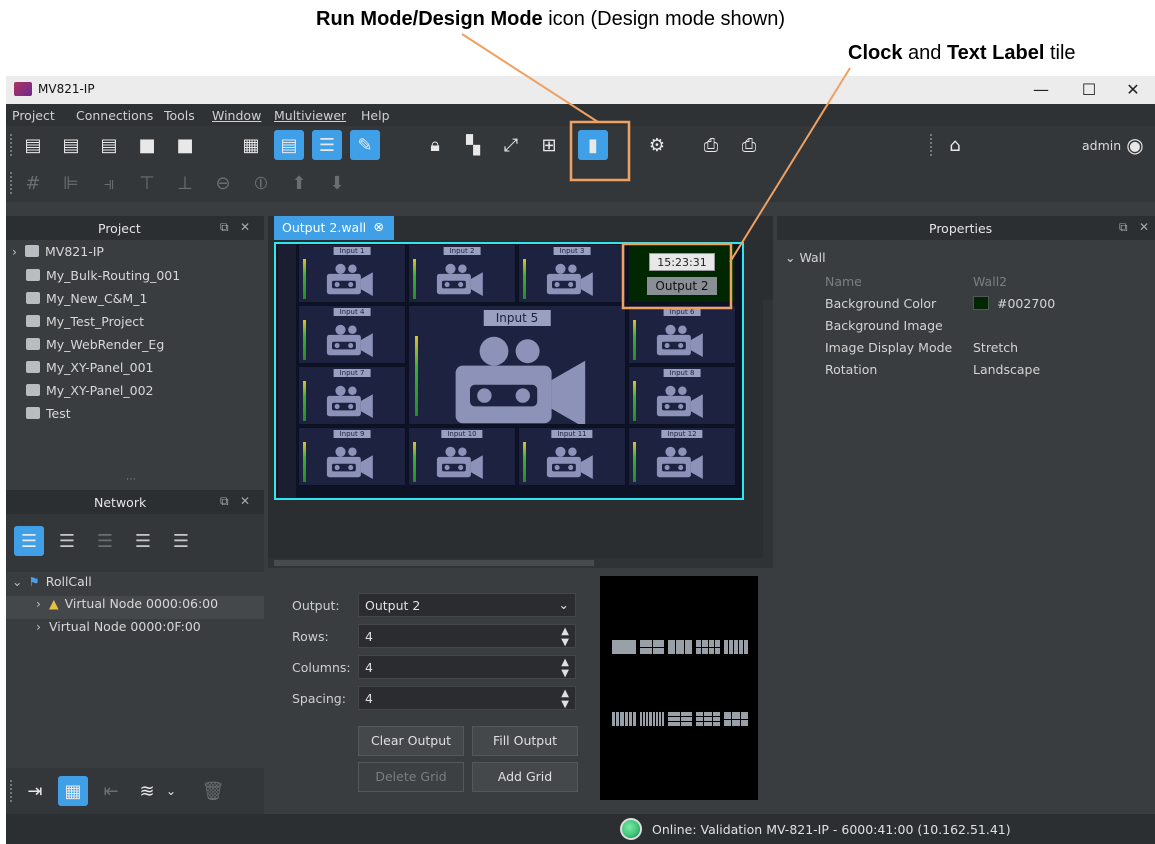 This screenshot has height=844, width=1155. What do you see at coordinates (1135, 145) in the screenshot?
I see `user-avatar-icon: ◉` at bounding box center [1135, 145].